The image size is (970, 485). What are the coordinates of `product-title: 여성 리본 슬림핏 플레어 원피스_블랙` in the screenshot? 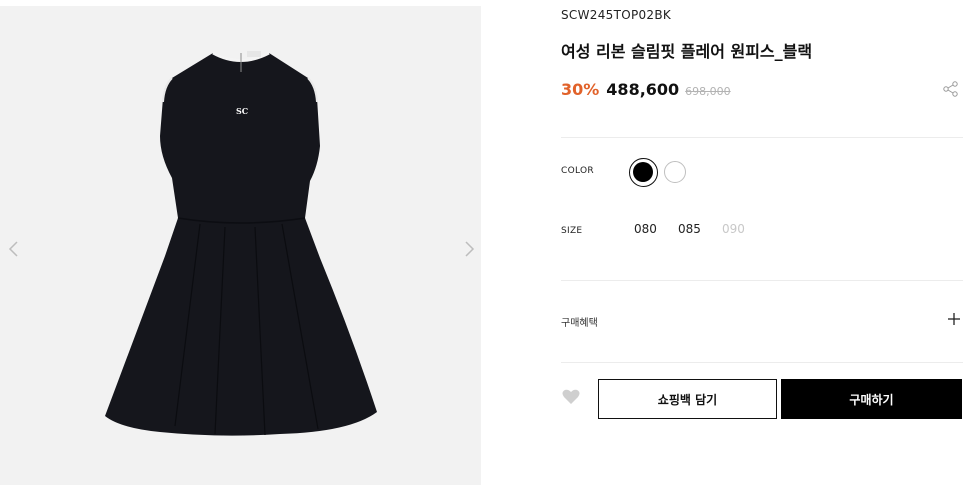 It's located at (687, 51).